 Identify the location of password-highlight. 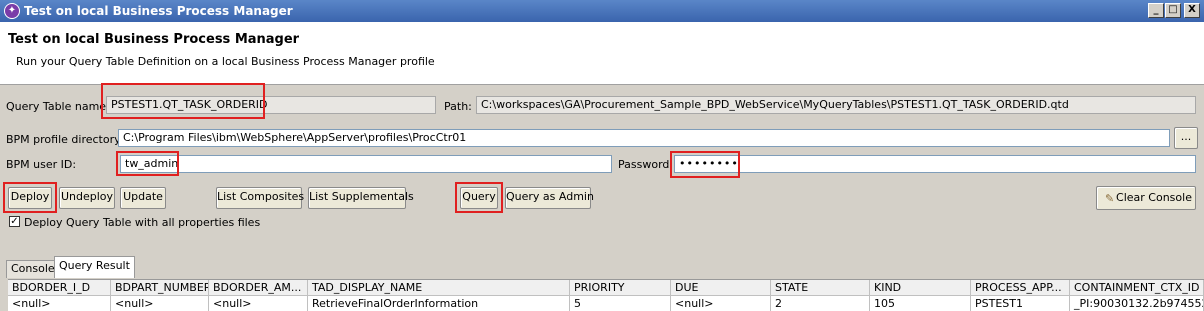
(705, 164).